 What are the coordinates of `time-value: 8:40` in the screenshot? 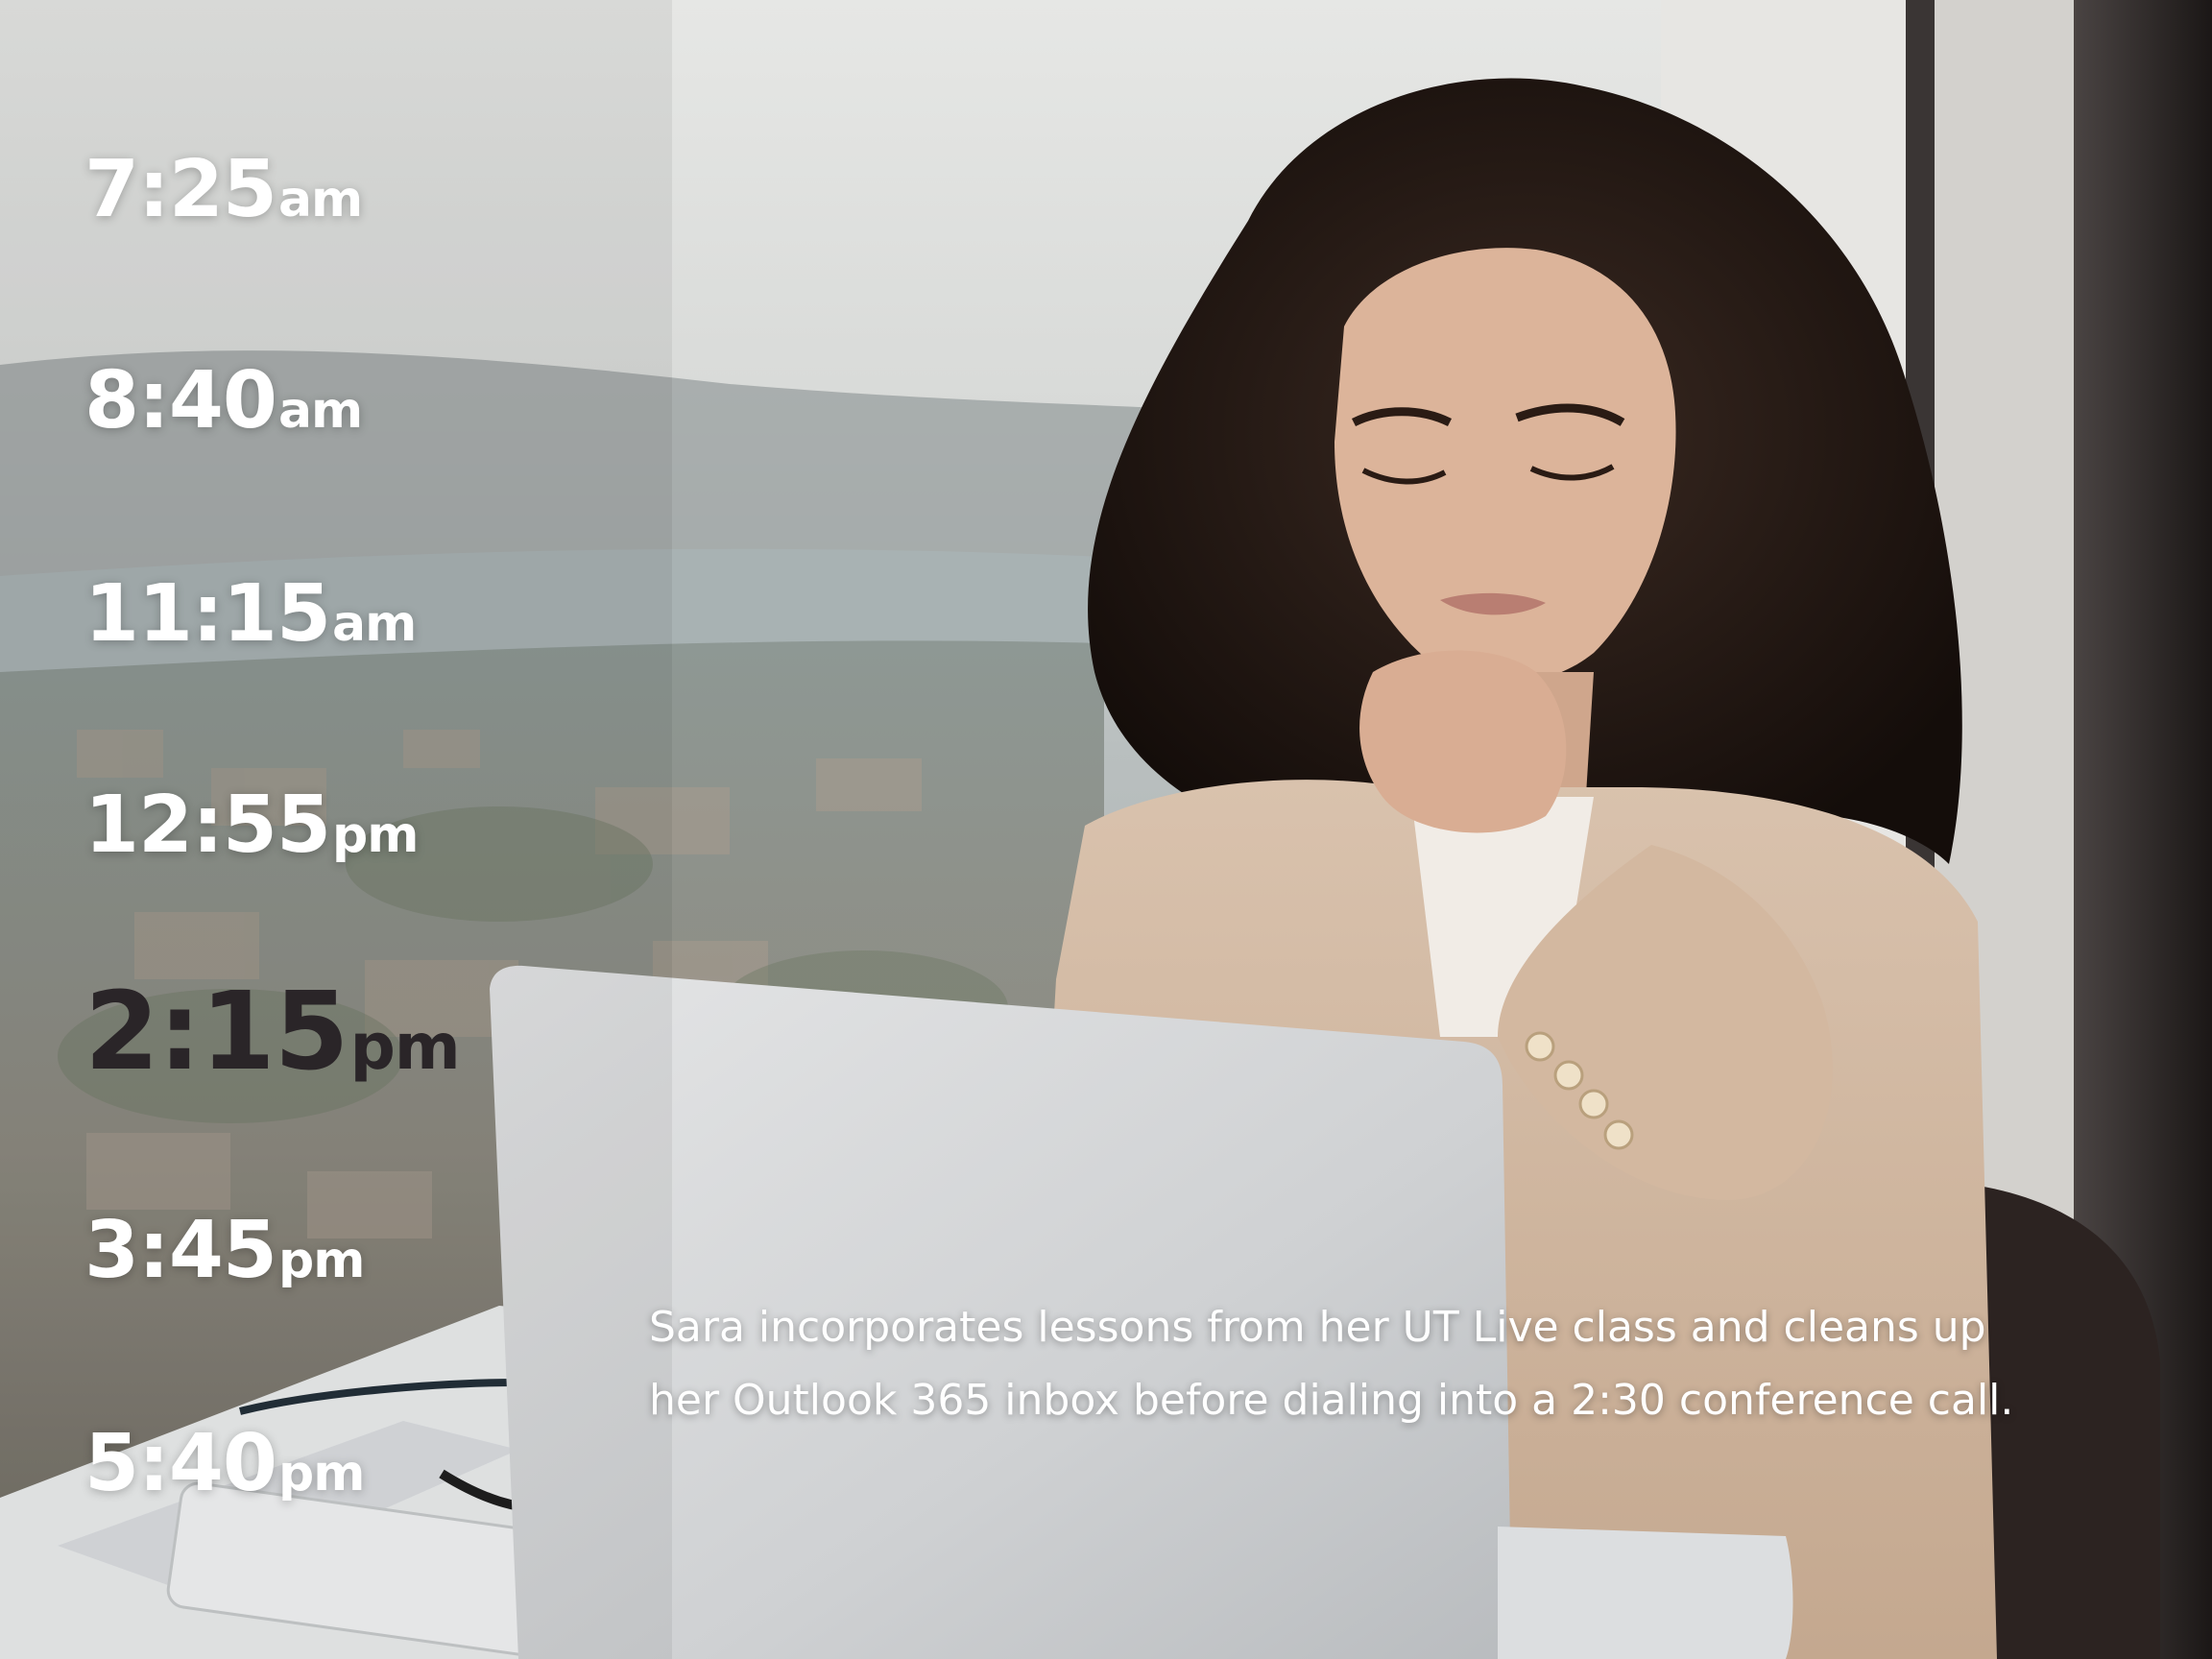 It's located at (180, 400).